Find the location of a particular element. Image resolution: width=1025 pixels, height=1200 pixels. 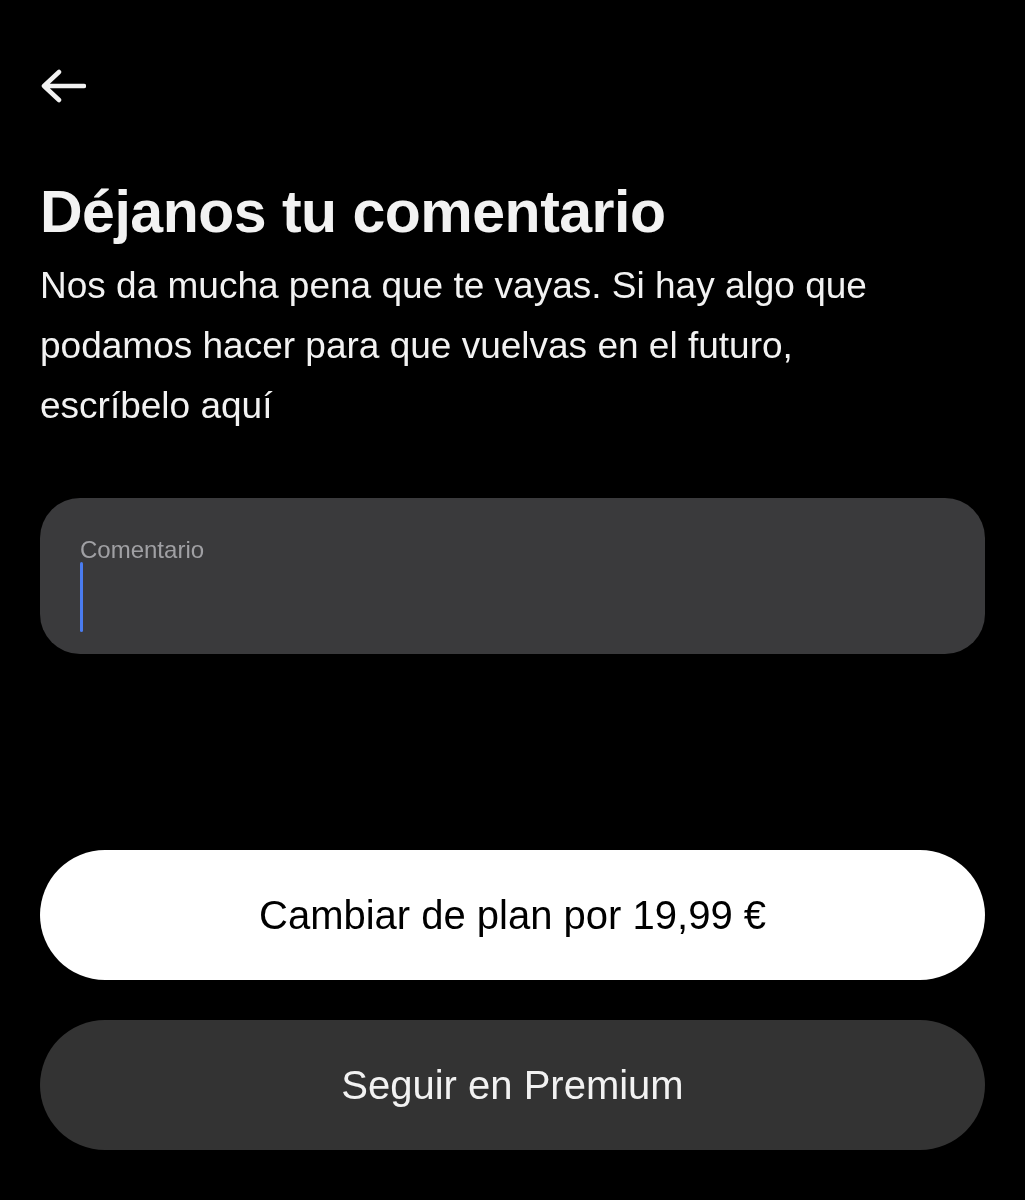

page-title: Déjanos tu comentario is located at coordinates (353, 212).